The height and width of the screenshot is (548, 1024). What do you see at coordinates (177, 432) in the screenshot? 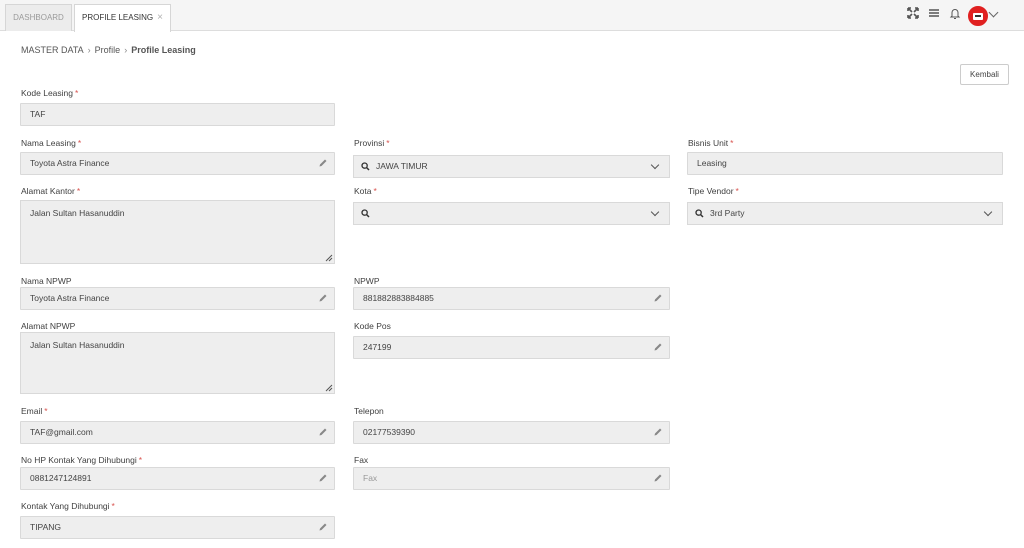
I see `email-field: TAF@gmail.com` at bounding box center [177, 432].